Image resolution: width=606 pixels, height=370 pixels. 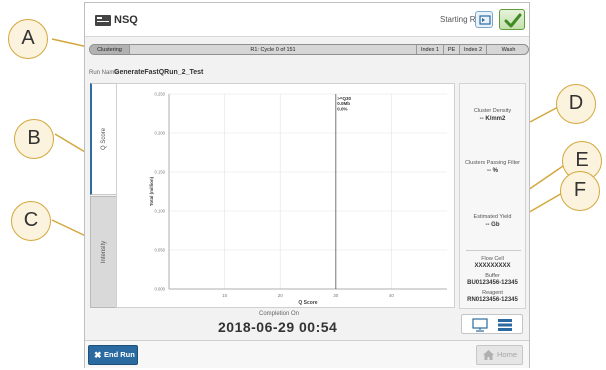 What do you see at coordinates (103, 20) in the screenshot?
I see `instrument-icon` at bounding box center [103, 20].